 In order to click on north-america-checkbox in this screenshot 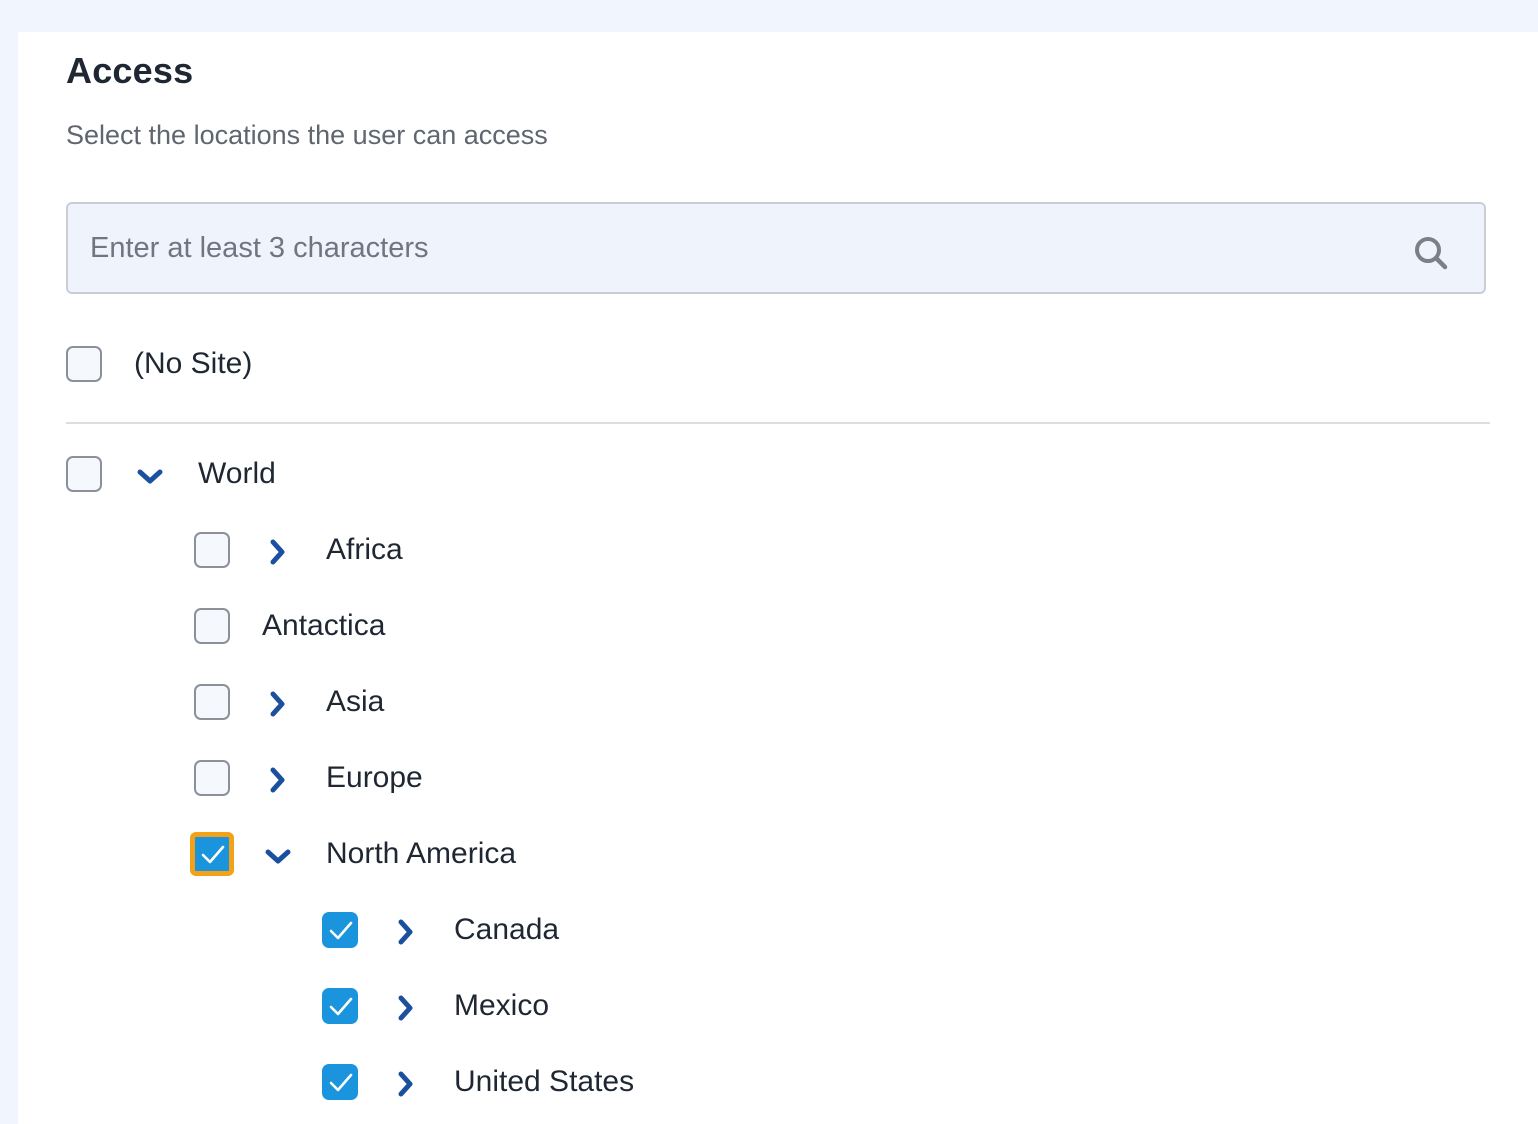, I will do `click(212, 854)`.